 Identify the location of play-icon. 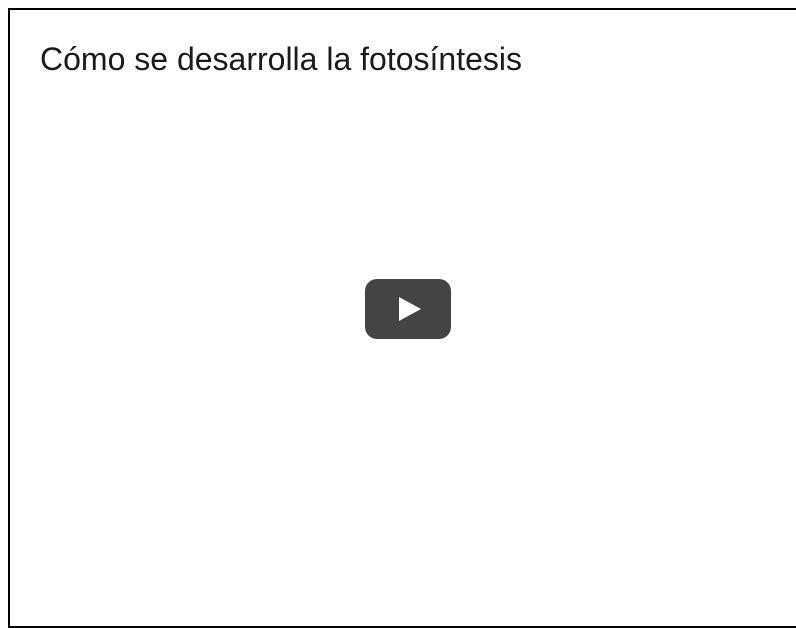
(410, 309).